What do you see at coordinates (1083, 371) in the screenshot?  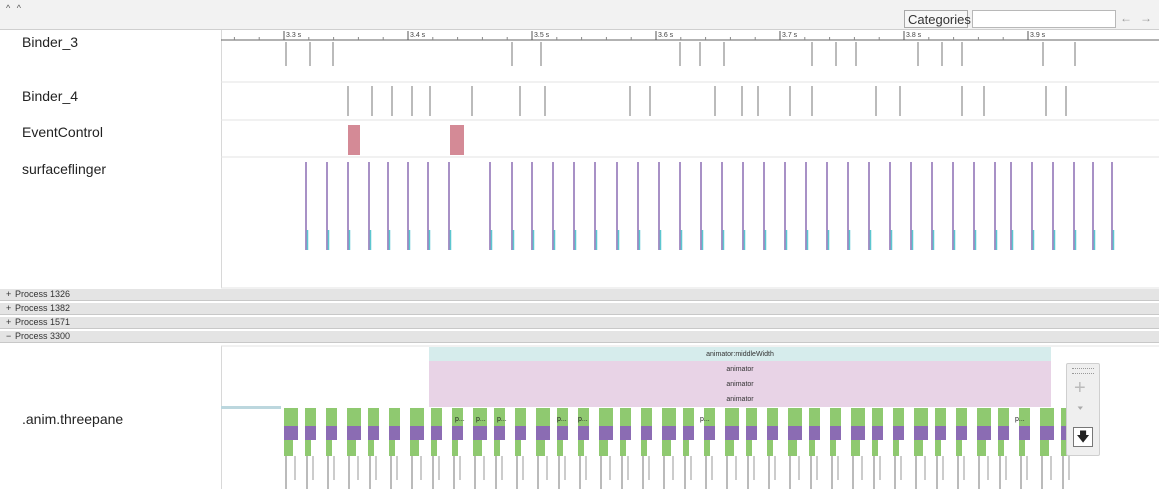 I see `drag-handle` at bounding box center [1083, 371].